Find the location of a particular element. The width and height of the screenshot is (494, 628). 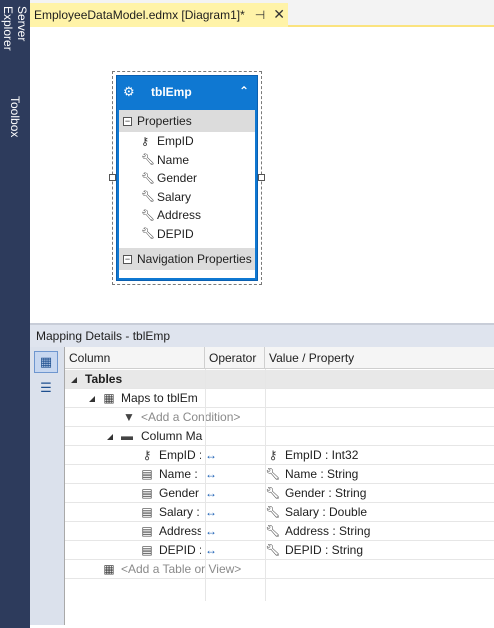

mapping-row-gender: ▤ Gender ↔ 🔧︎ Gender : String is located at coordinates (279, 493).